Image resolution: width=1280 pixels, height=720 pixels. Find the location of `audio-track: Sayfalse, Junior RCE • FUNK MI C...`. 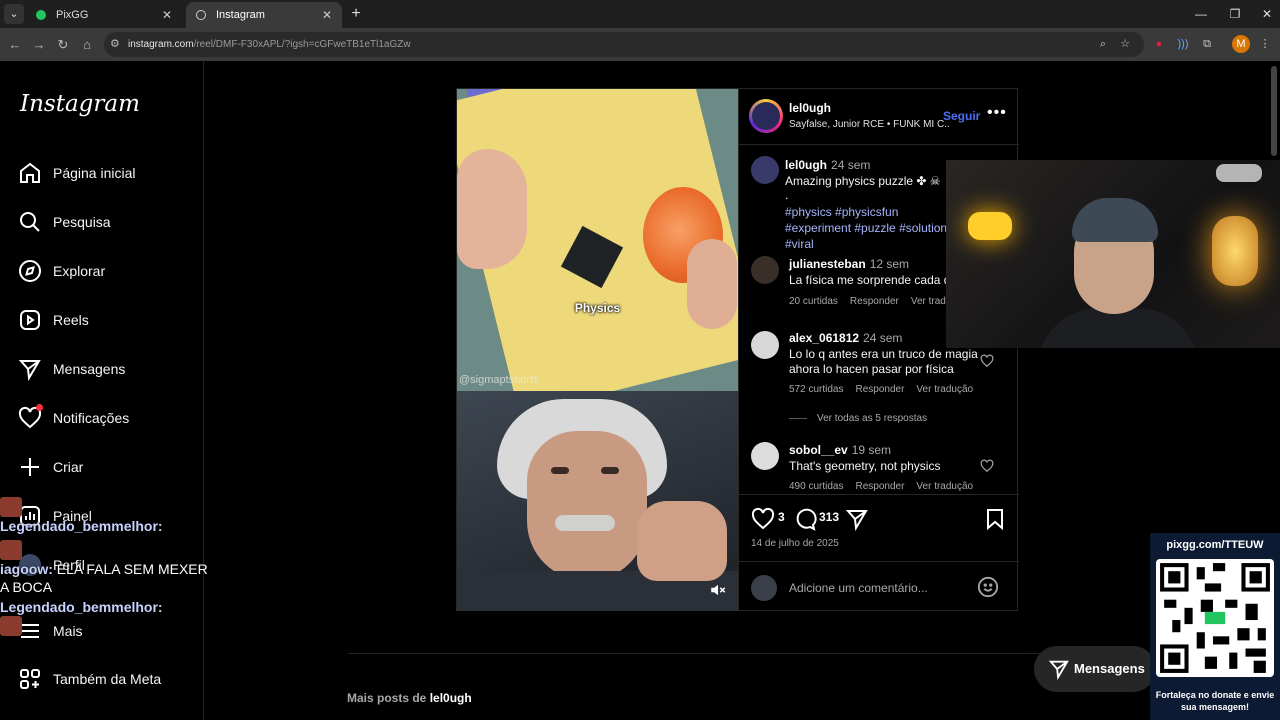

audio-track: Sayfalse, Junior RCE • FUNK MI C... is located at coordinates (869, 124).